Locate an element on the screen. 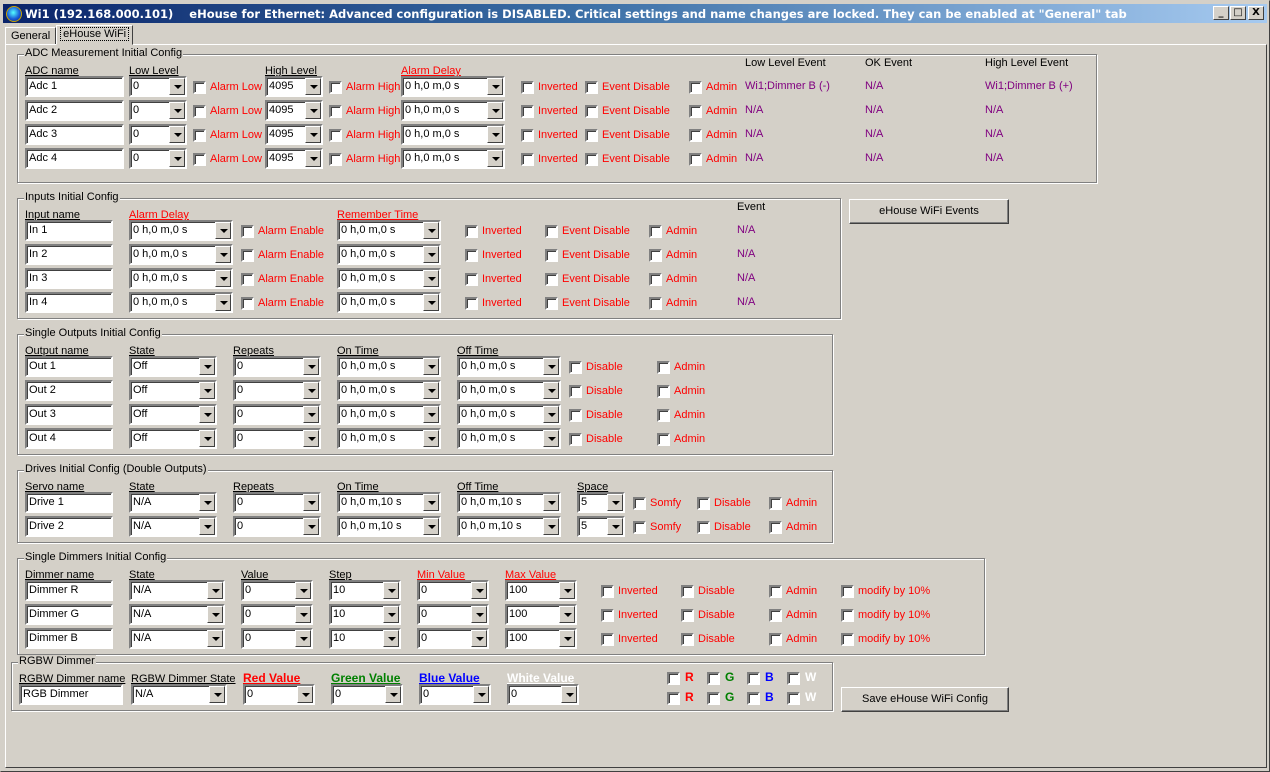 The height and width of the screenshot is (772, 1270). input-inverted-checkbox is located at coordinates (471, 255).